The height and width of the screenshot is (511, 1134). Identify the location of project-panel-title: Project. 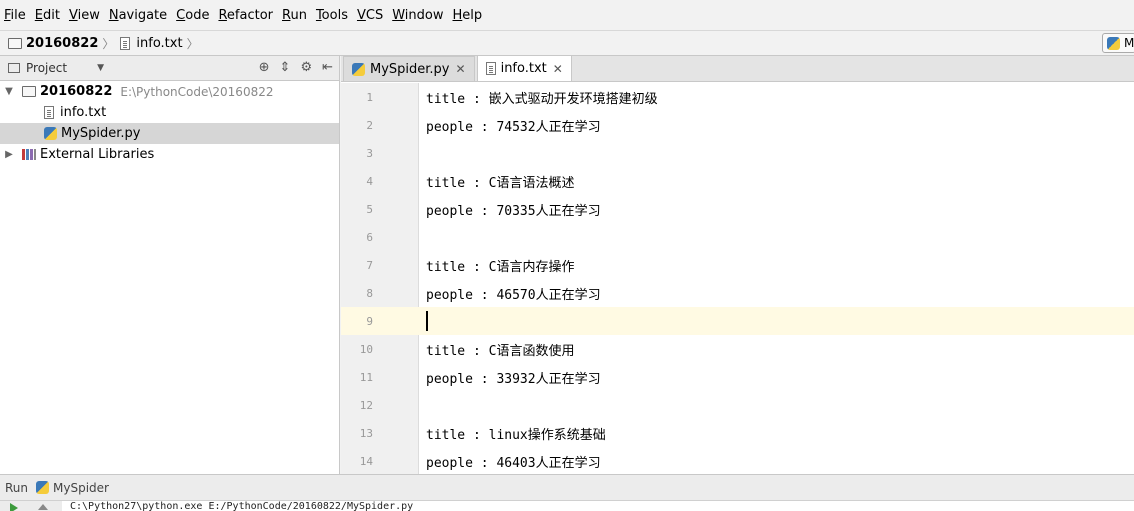
(46, 68).